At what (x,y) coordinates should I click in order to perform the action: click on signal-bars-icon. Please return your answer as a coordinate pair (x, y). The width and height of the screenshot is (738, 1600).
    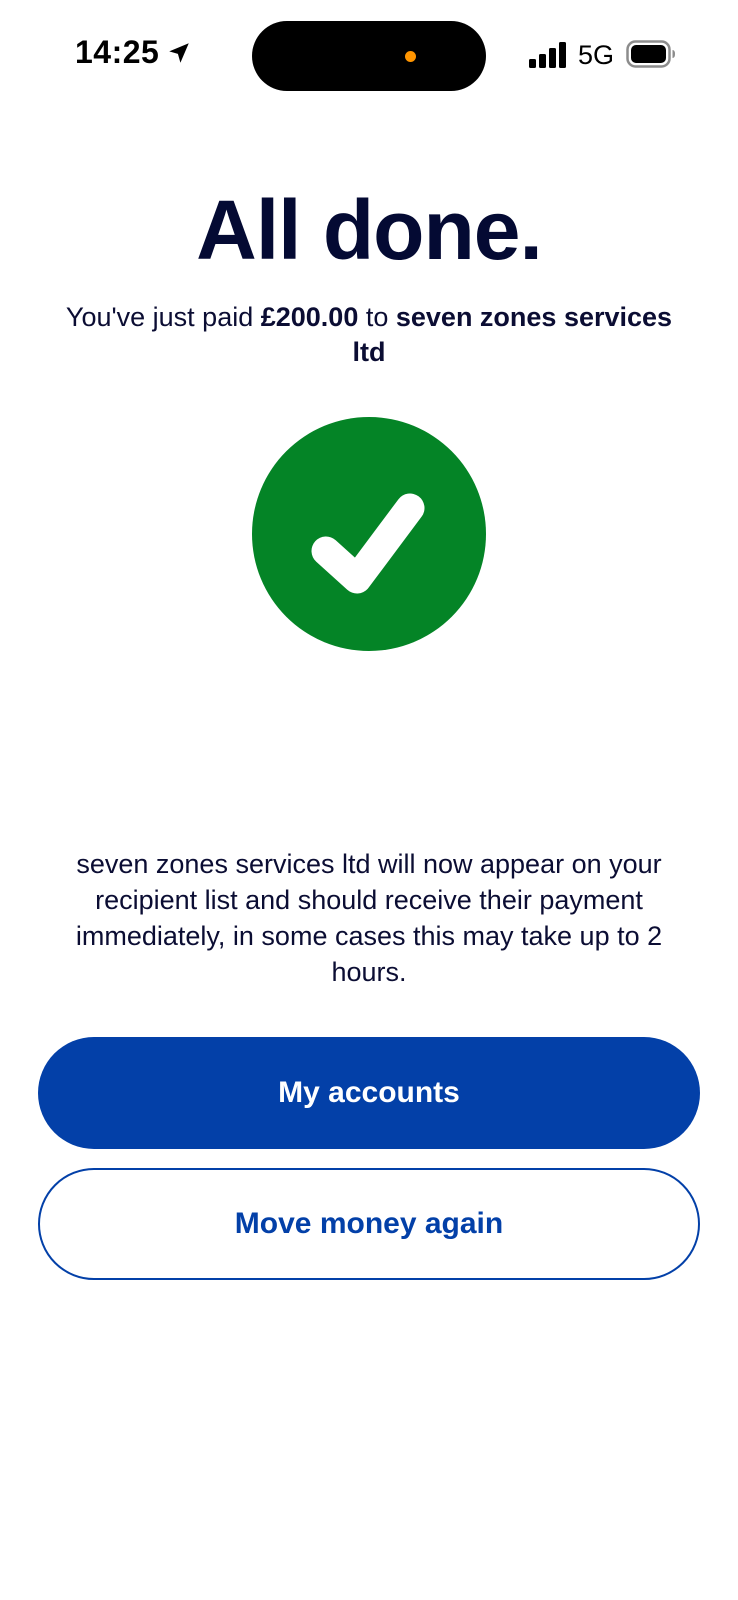
    Looking at the image, I should click on (547, 55).